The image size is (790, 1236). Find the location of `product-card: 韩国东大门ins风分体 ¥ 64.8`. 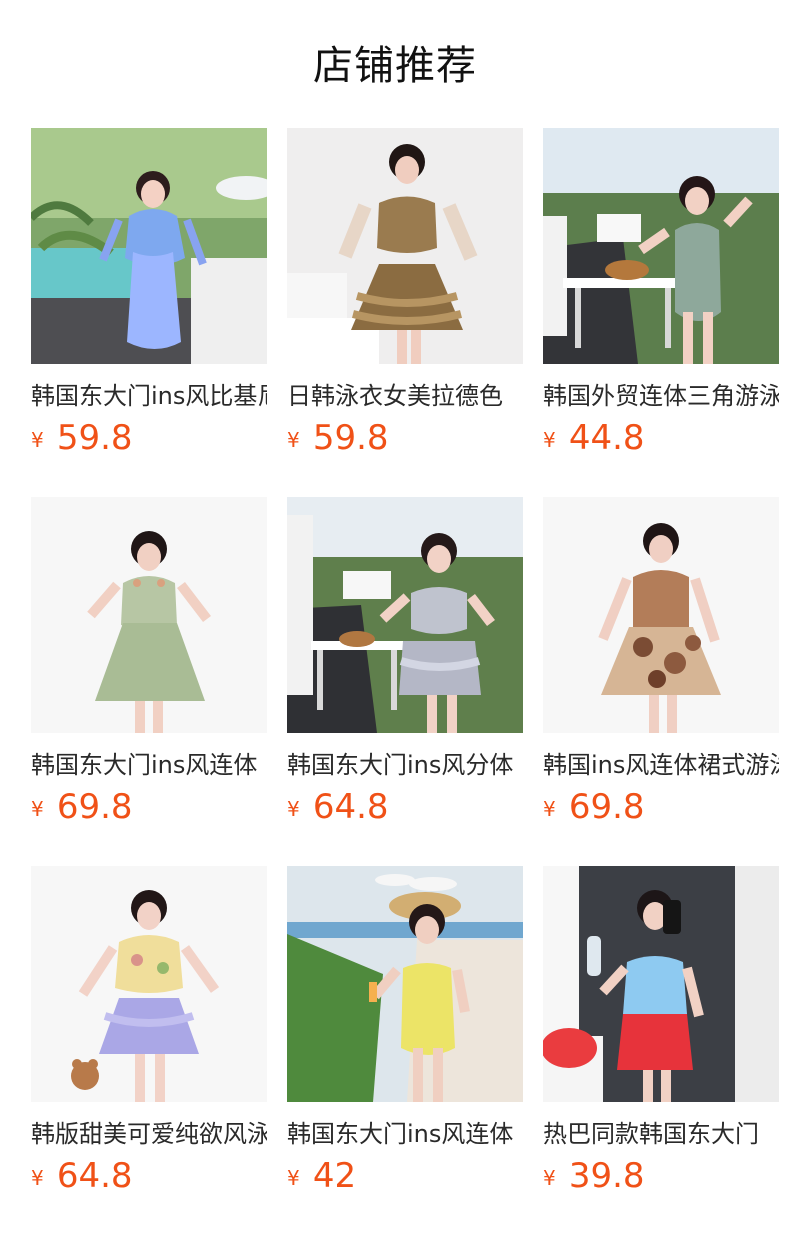

product-card: 韩国东大门ins风分体 ¥ 64.8 is located at coordinates (405, 681).